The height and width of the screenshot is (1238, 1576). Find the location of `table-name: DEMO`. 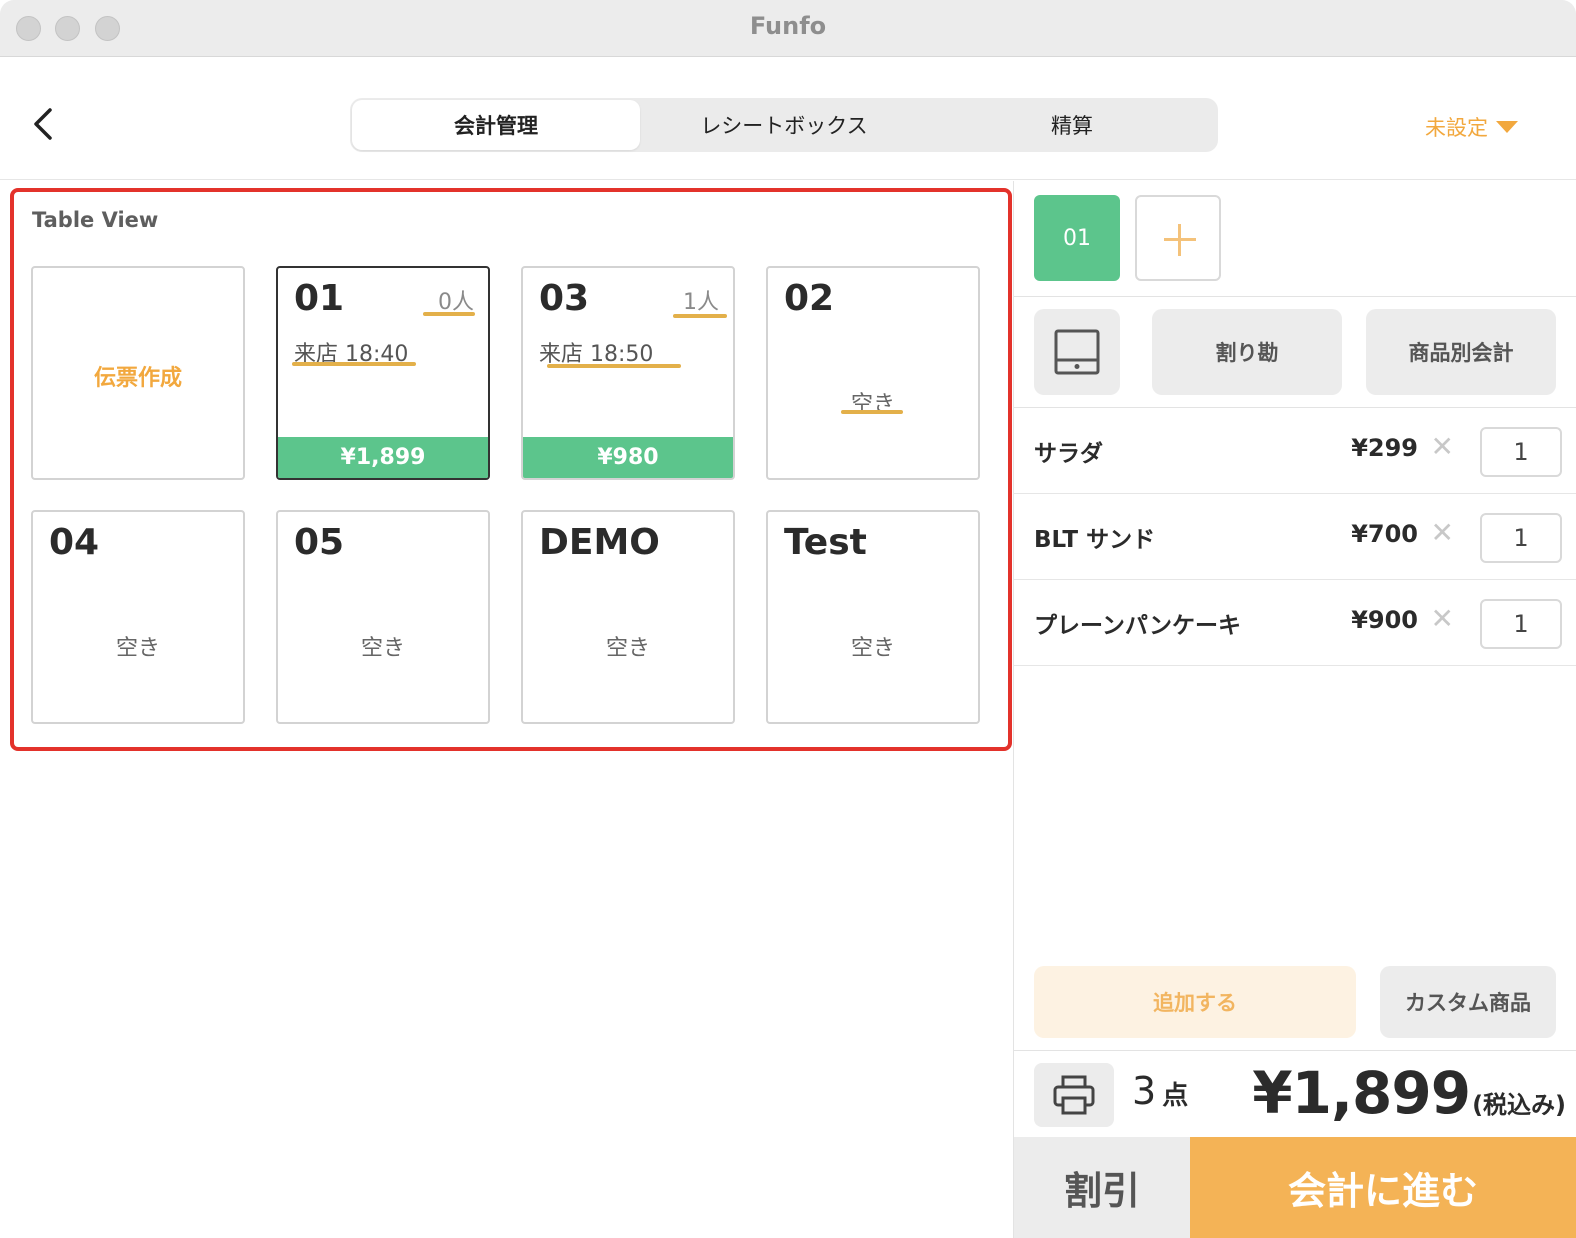

table-name: DEMO is located at coordinates (599, 542).